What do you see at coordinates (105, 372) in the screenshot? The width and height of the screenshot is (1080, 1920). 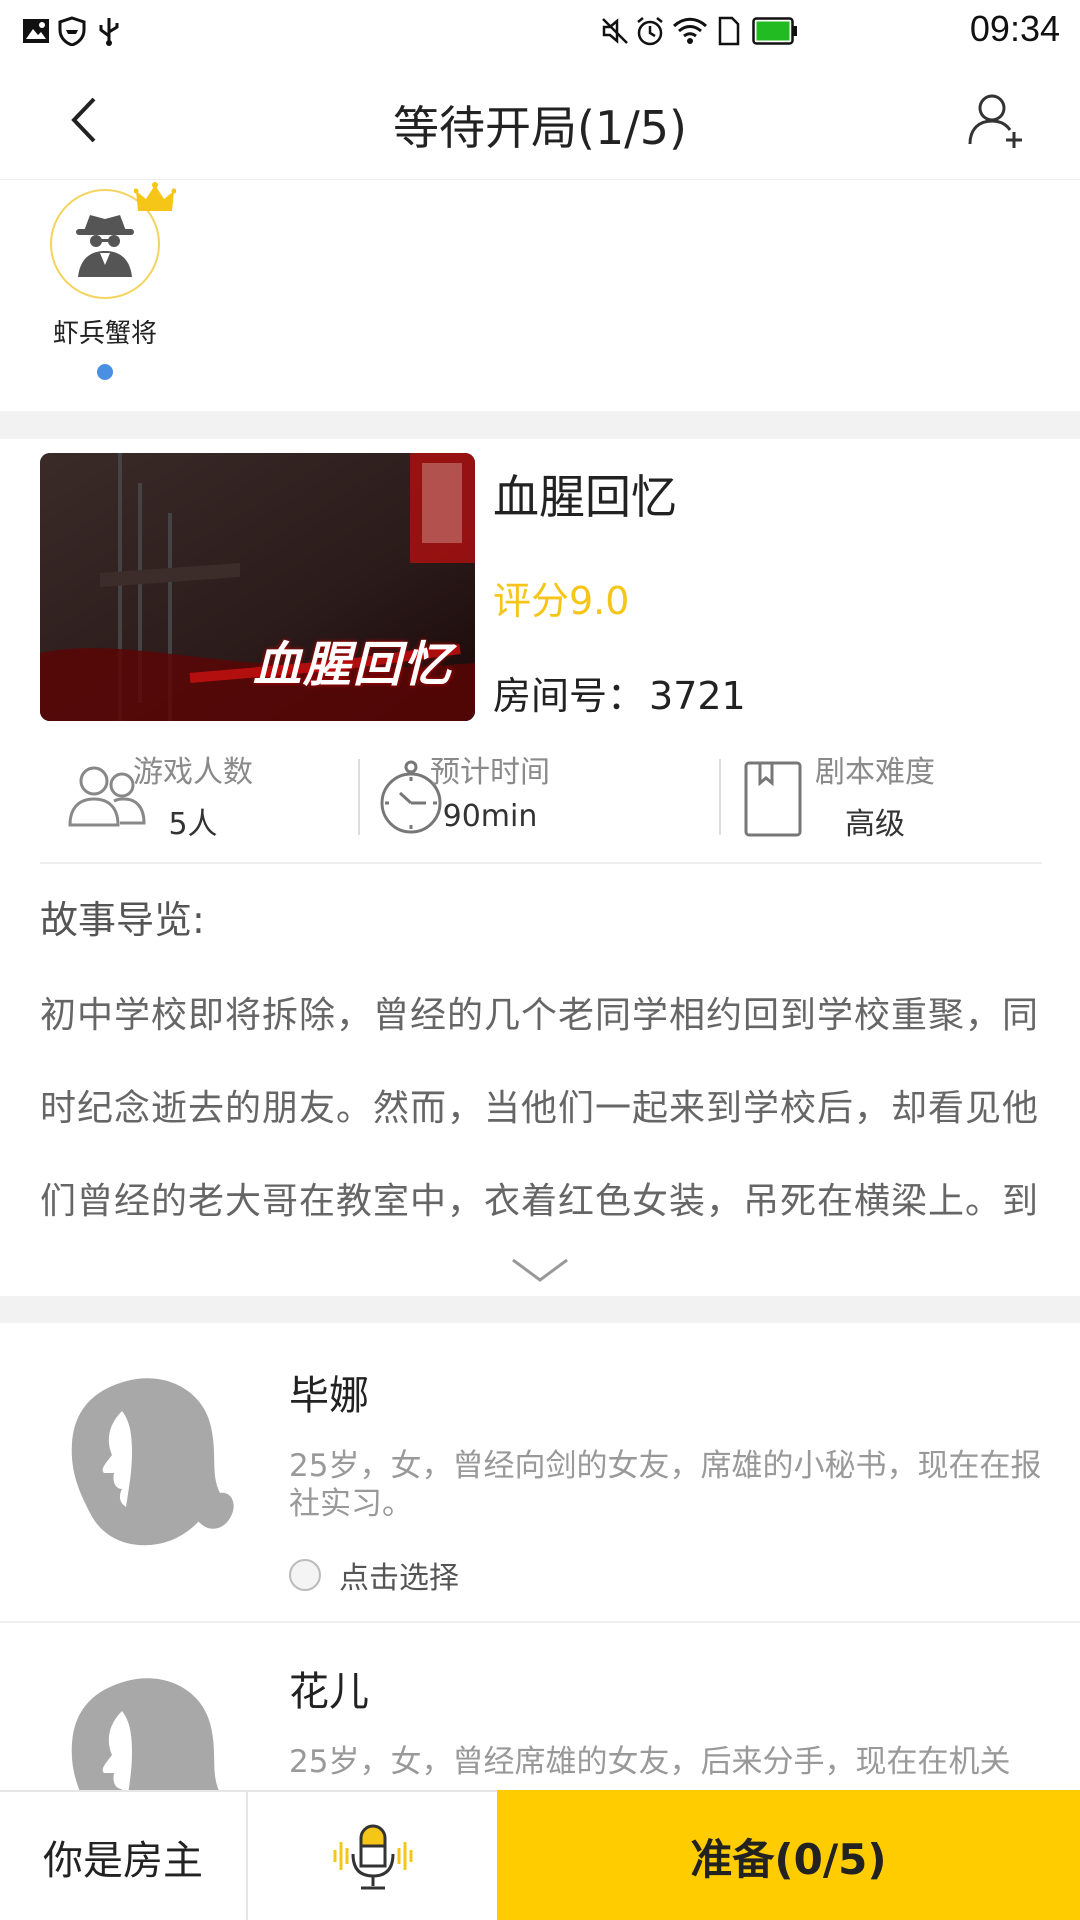 I see `online-indicator` at bounding box center [105, 372].